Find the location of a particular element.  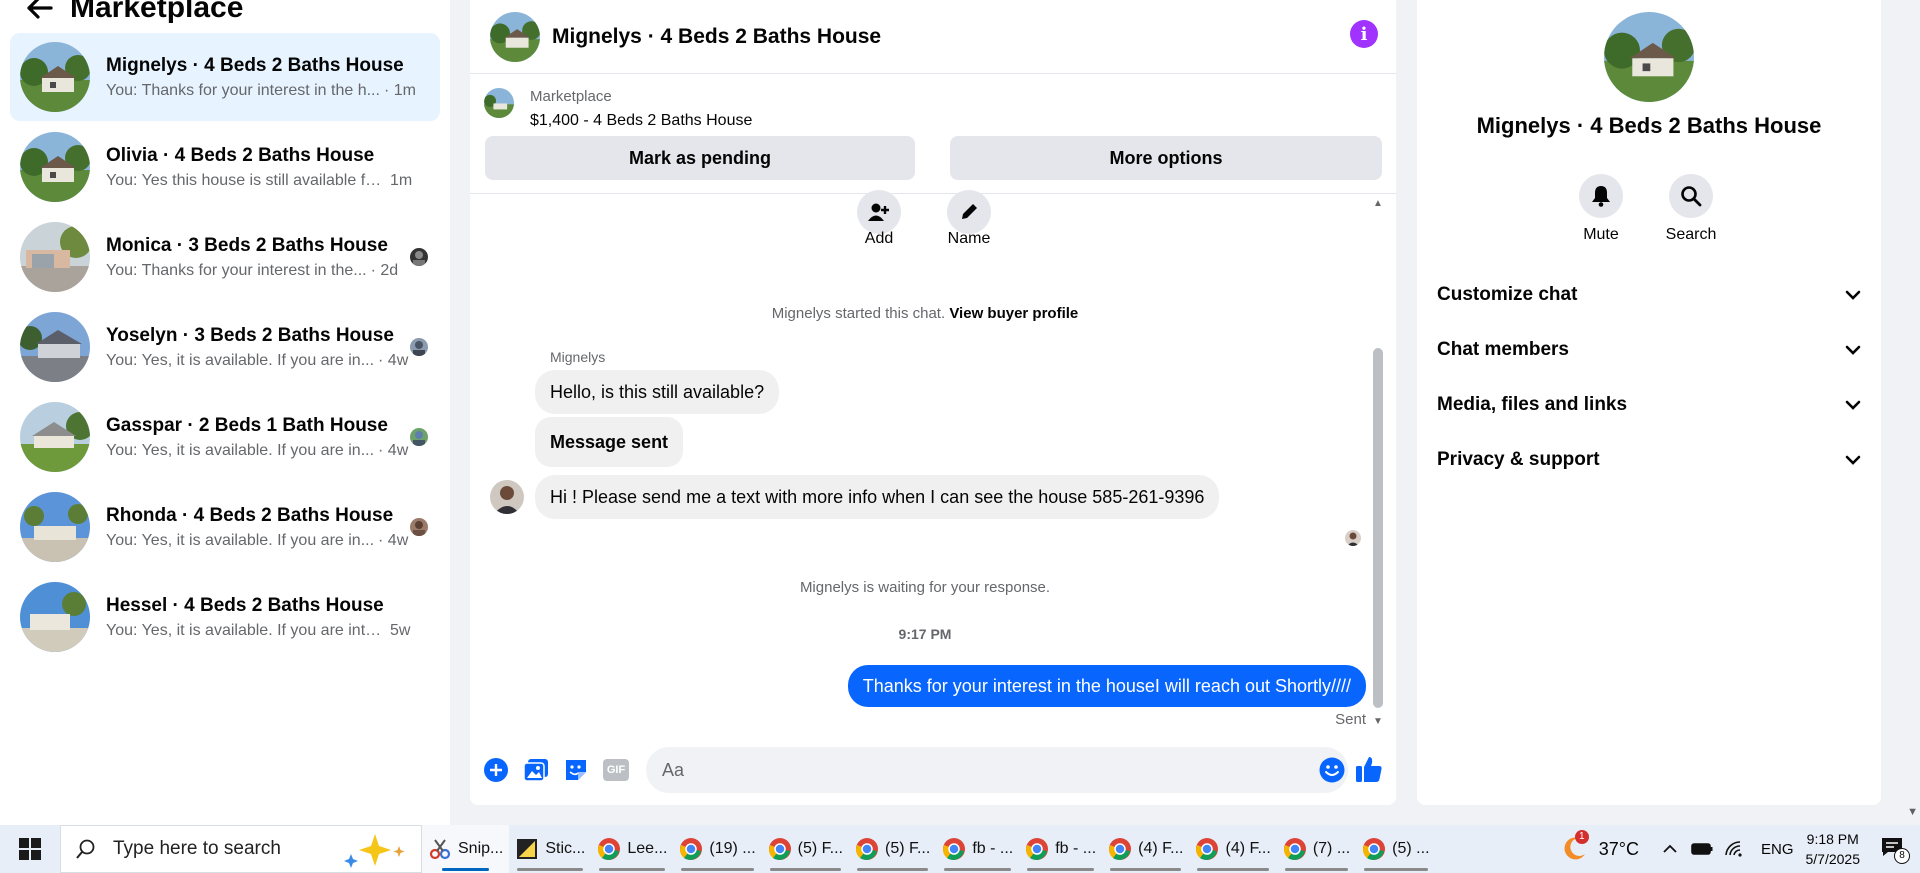

search-button is located at coordinates (1691, 196).